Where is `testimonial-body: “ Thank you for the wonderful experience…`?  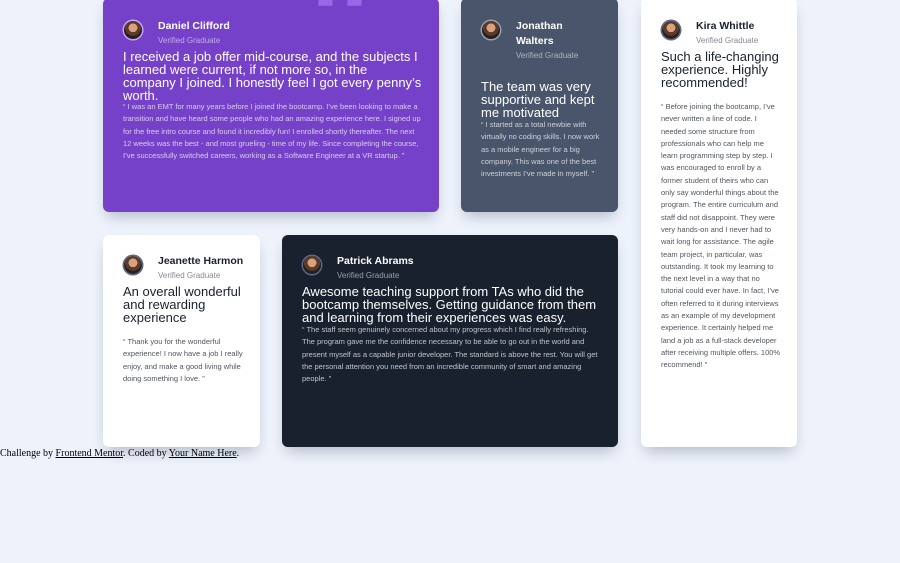 testimonial-body: “ Thank you for the wonderful experience… is located at coordinates (183, 360).